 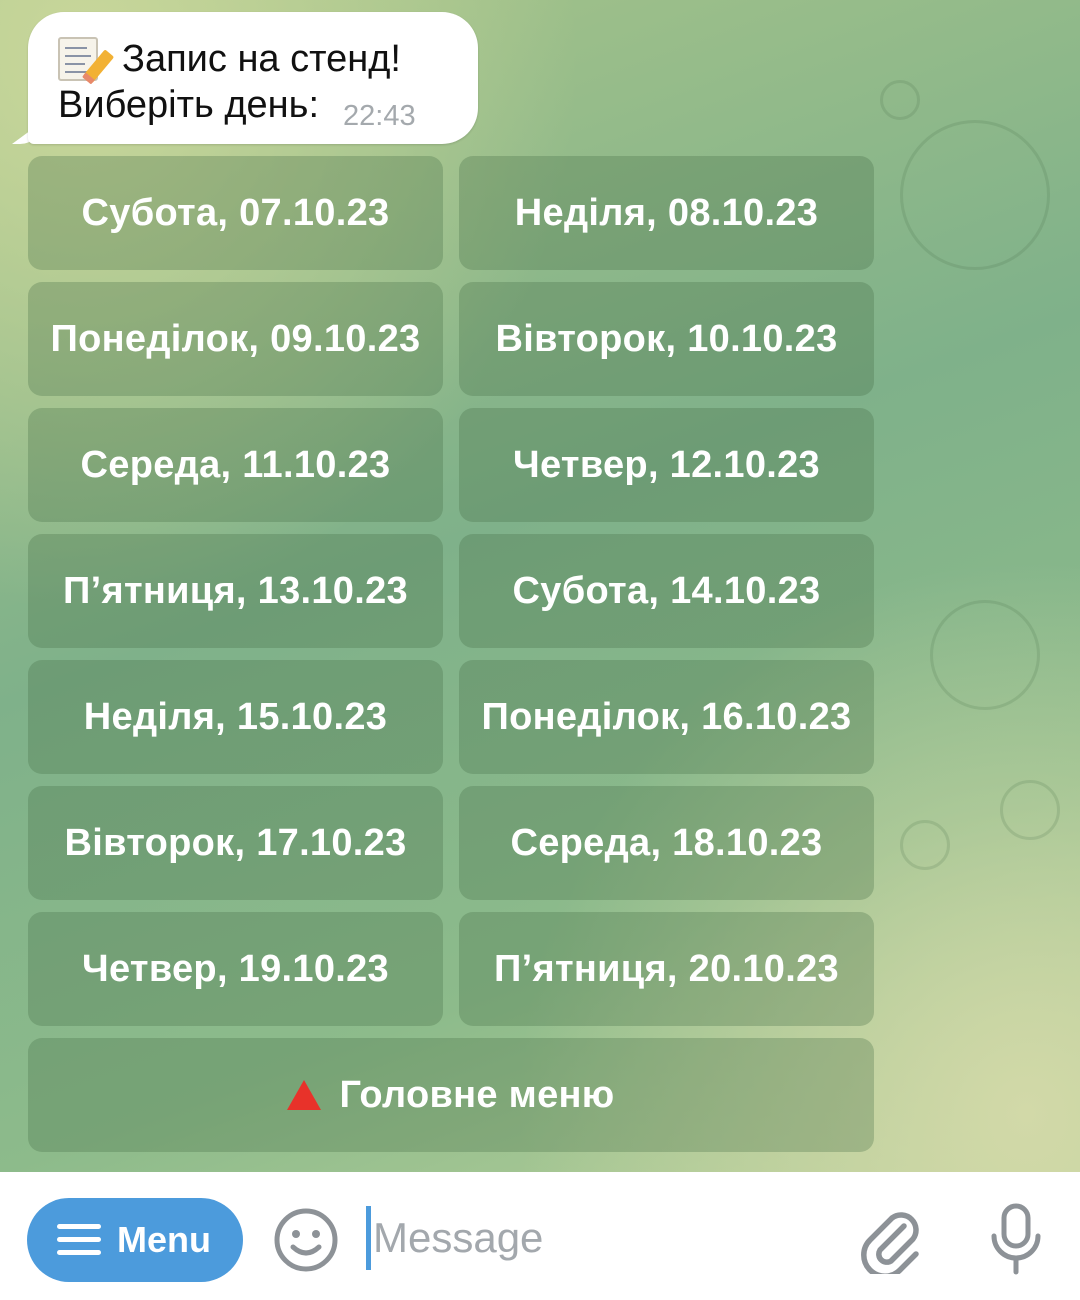 What do you see at coordinates (601, 1238) in the screenshot?
I see `message-input` at bounding box center [601, 1238].